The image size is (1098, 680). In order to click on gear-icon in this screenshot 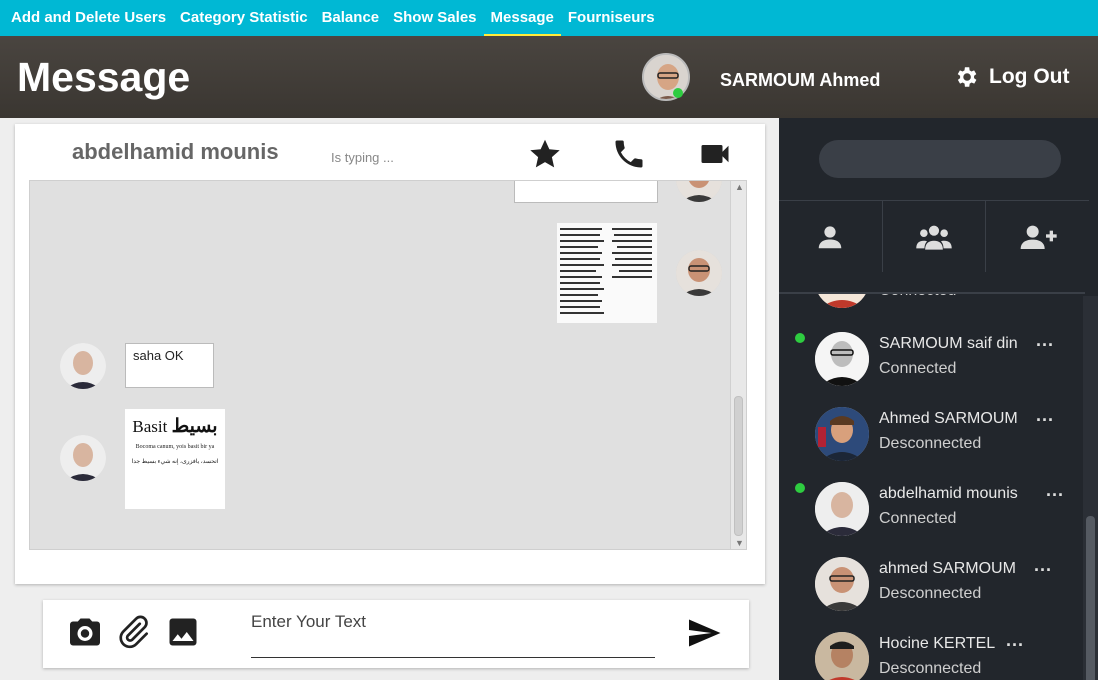, I will do `click(967, 77)`.